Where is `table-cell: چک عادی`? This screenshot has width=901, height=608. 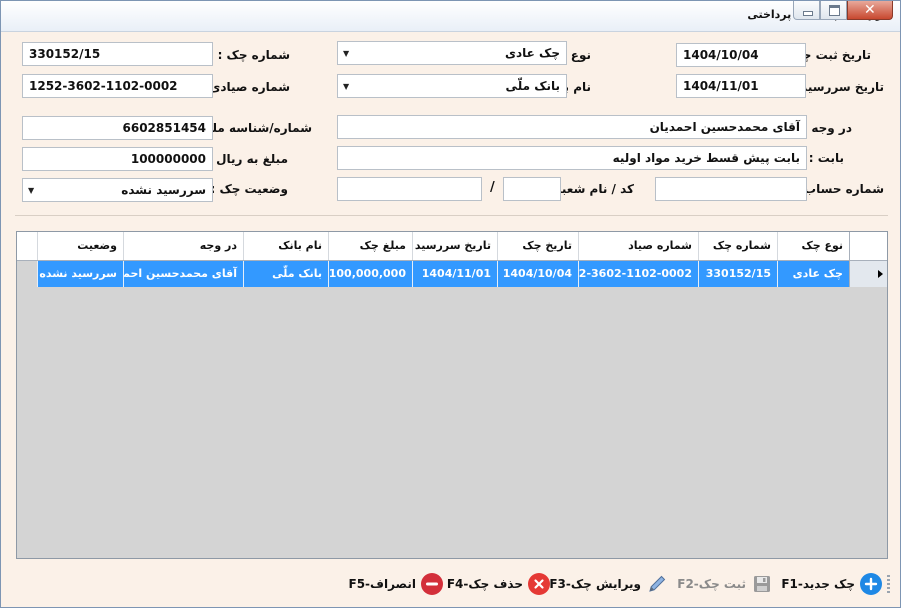 table-cell: چک عادی is located at coordinates (813, 274).